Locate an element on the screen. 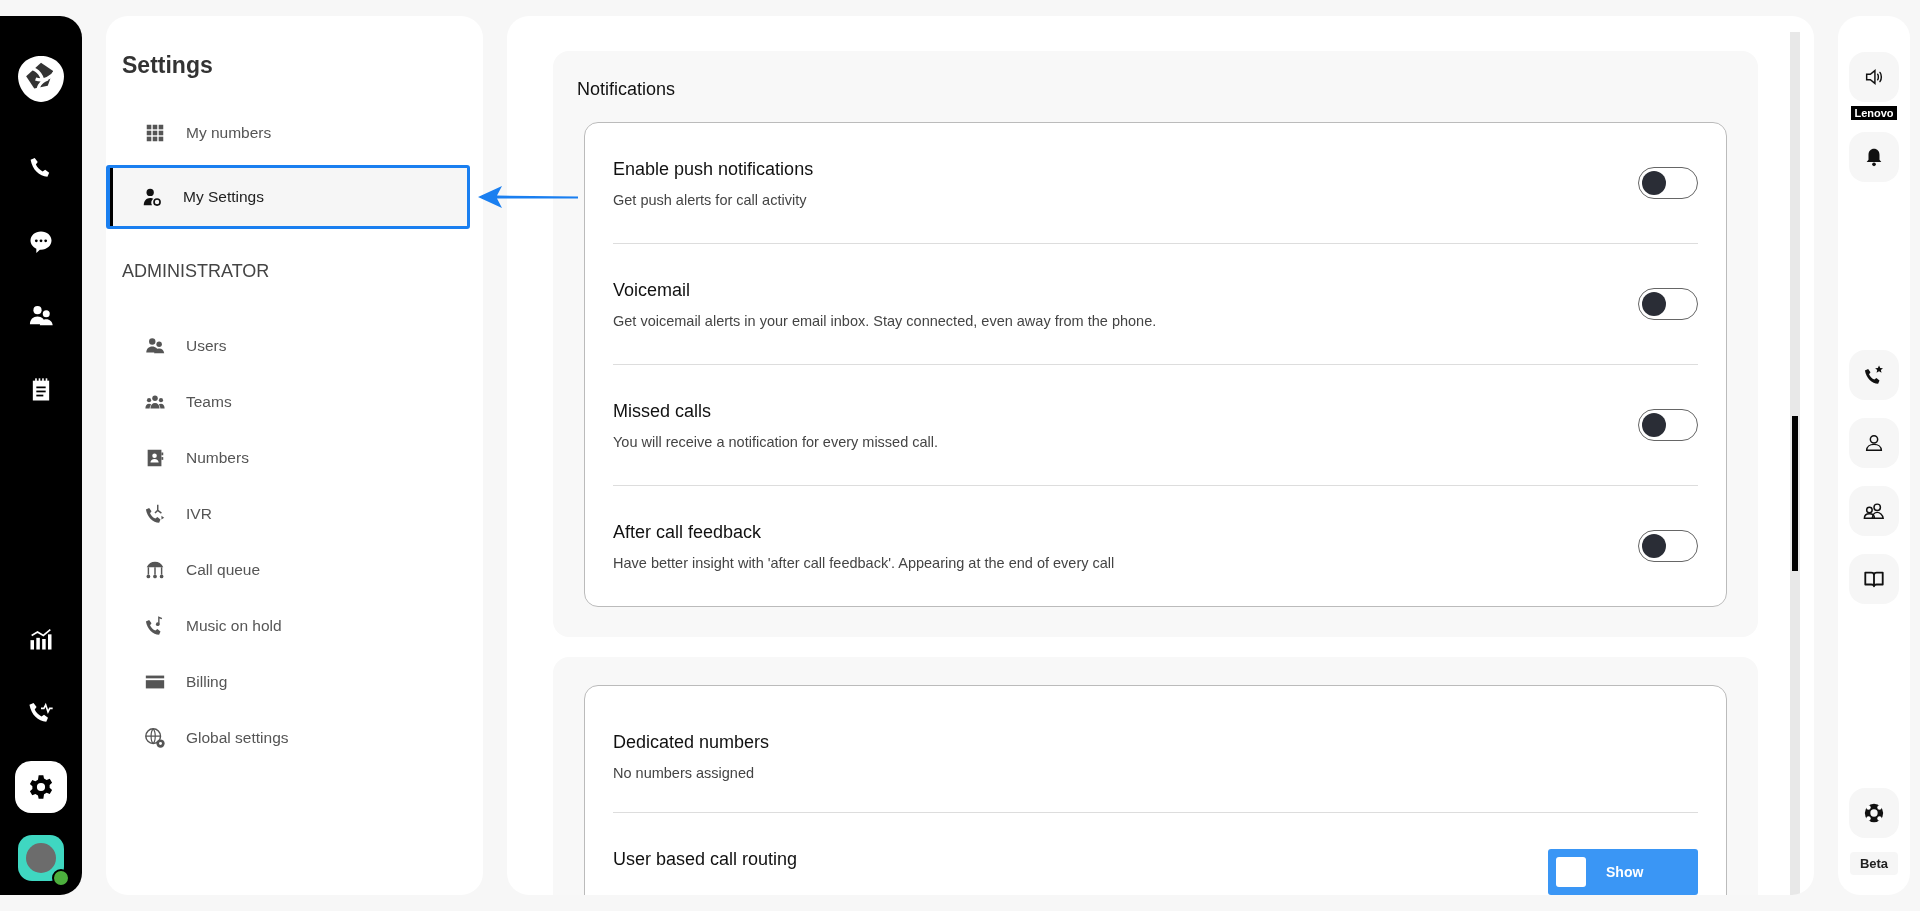  sidebar-item: Call queue is located at coordinates (288, 570).